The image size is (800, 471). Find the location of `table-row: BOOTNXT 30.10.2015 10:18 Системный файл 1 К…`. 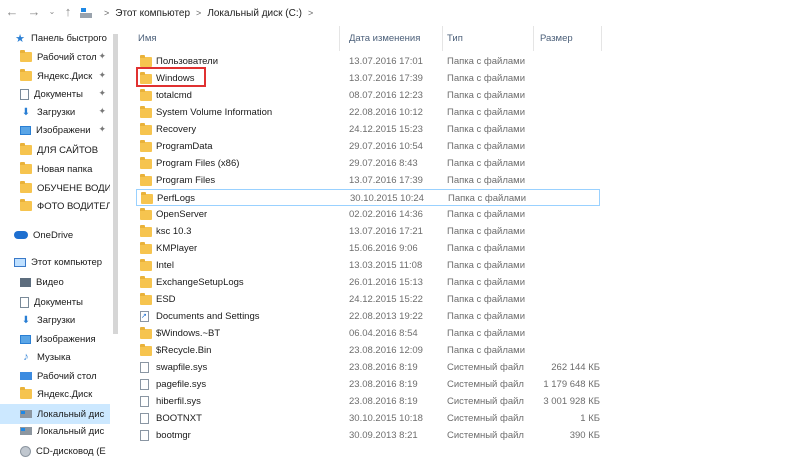

table-row: BOOTNXT 30.10.2015 10:18 Системный файл 1 К… is located at coordinates (368, 418).